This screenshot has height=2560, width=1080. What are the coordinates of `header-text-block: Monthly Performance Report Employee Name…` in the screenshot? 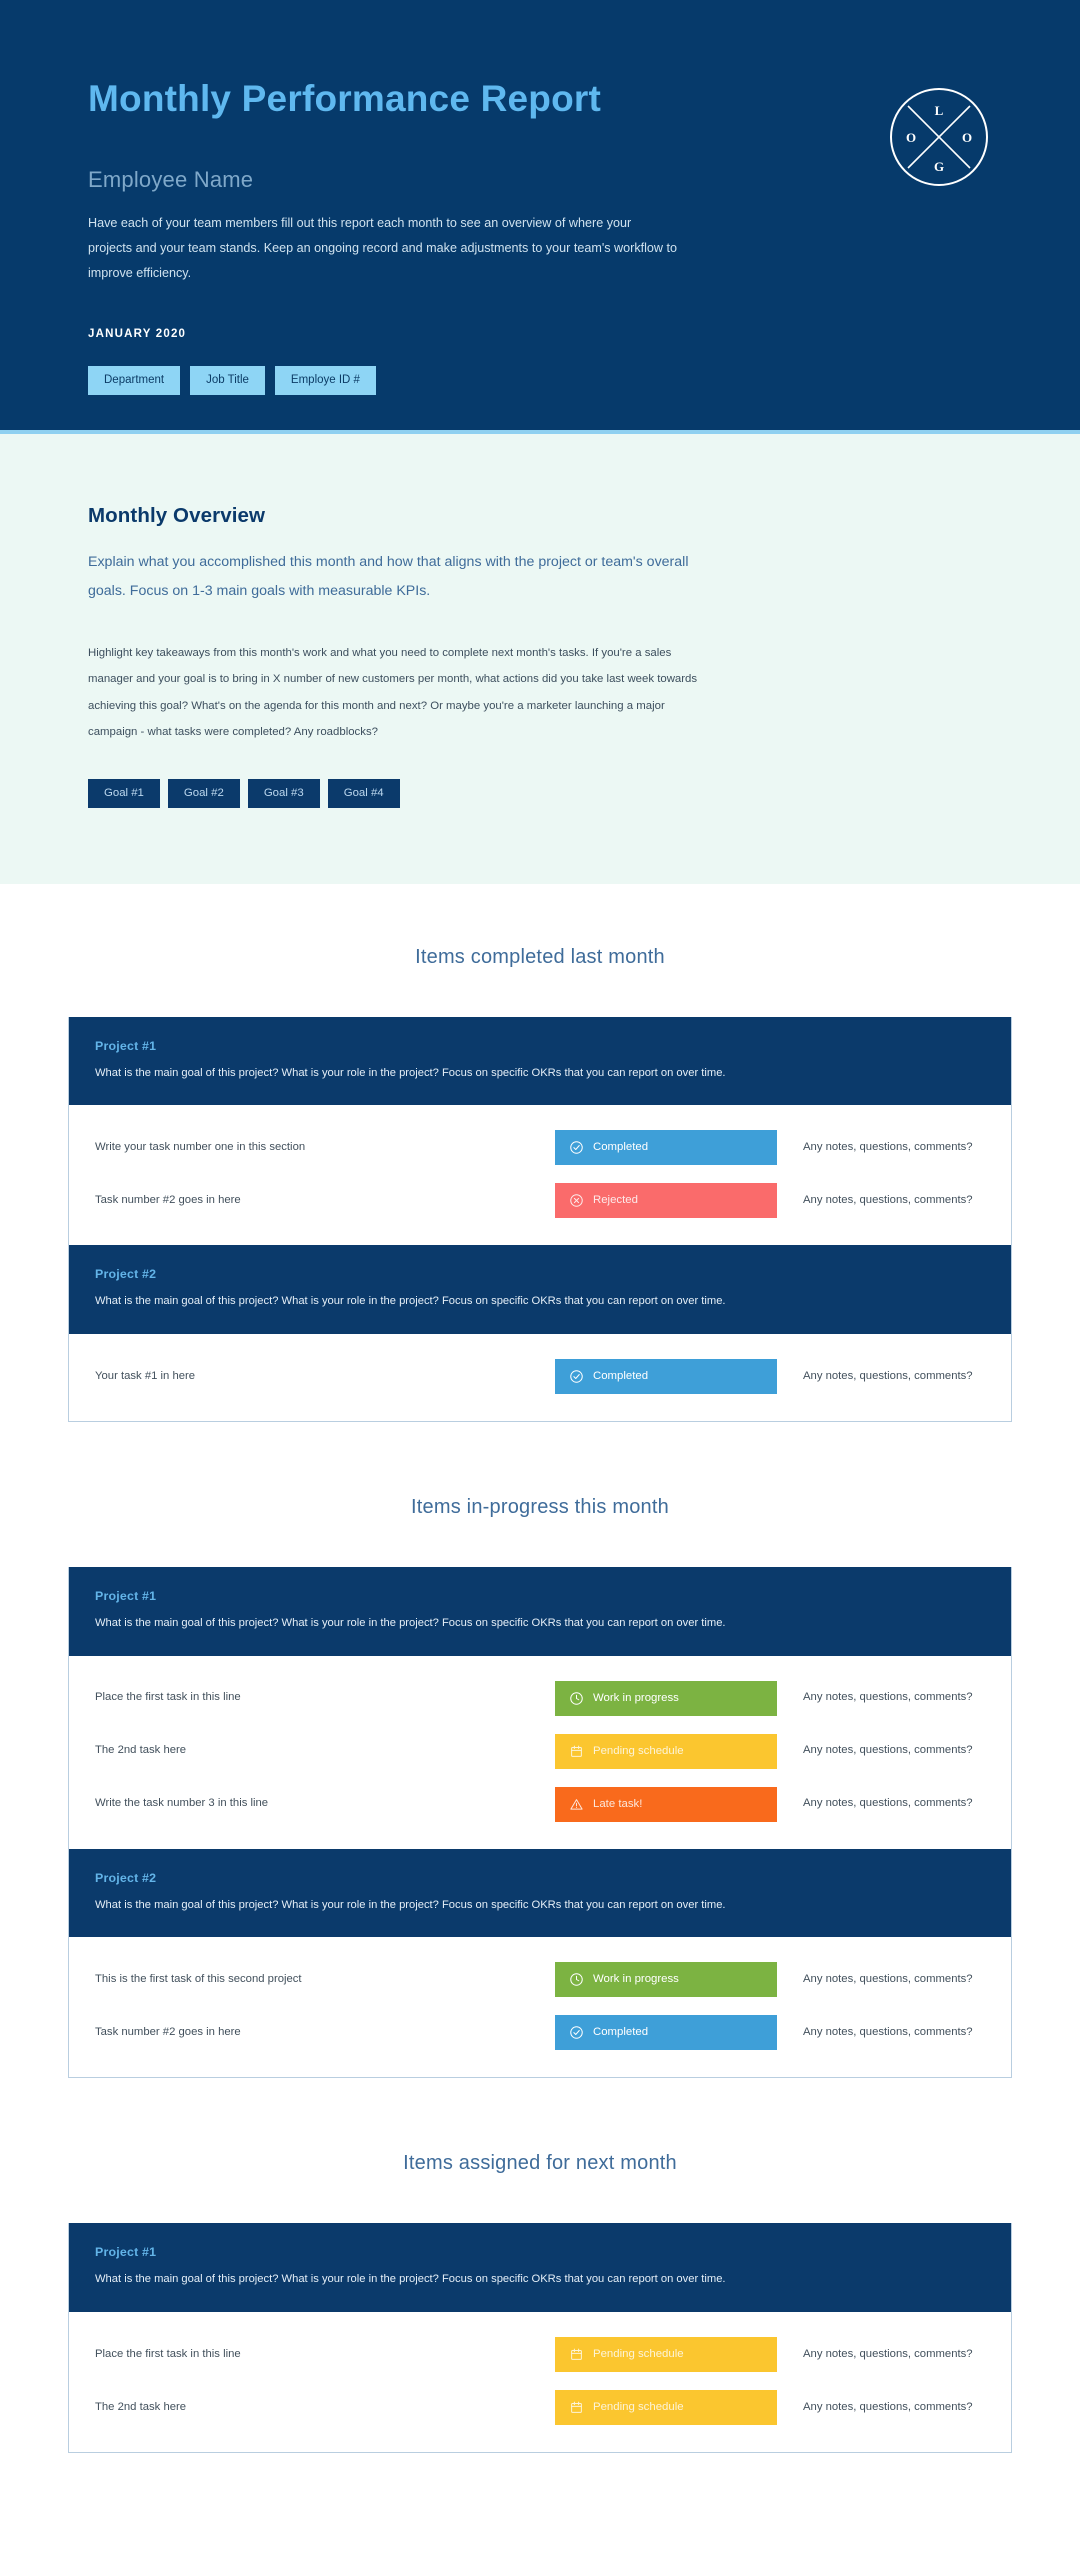 It's located at (398, 236).